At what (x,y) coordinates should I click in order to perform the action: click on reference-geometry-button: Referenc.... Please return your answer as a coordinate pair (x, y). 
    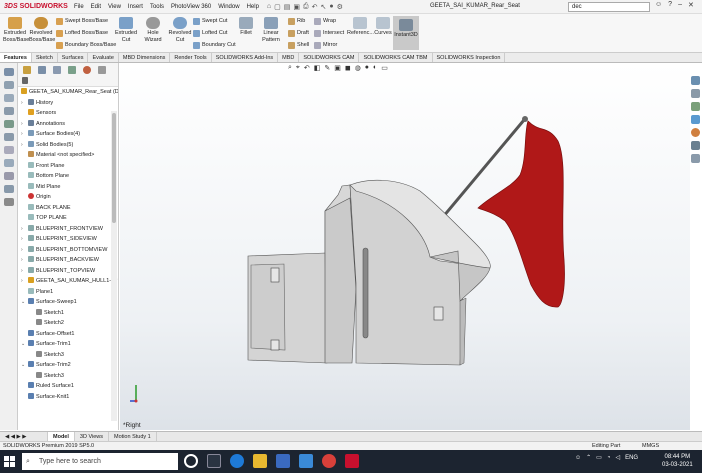
    Looking at the image, I should click on (360, 27).